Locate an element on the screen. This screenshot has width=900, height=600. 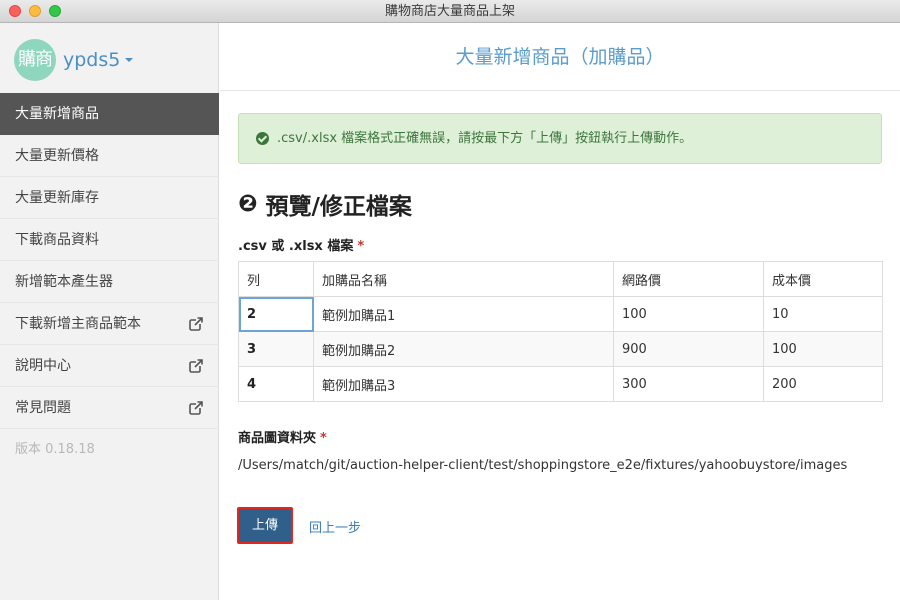
table-row: 2 範例加購品1 100 10 is located at coordinates (560, 314).